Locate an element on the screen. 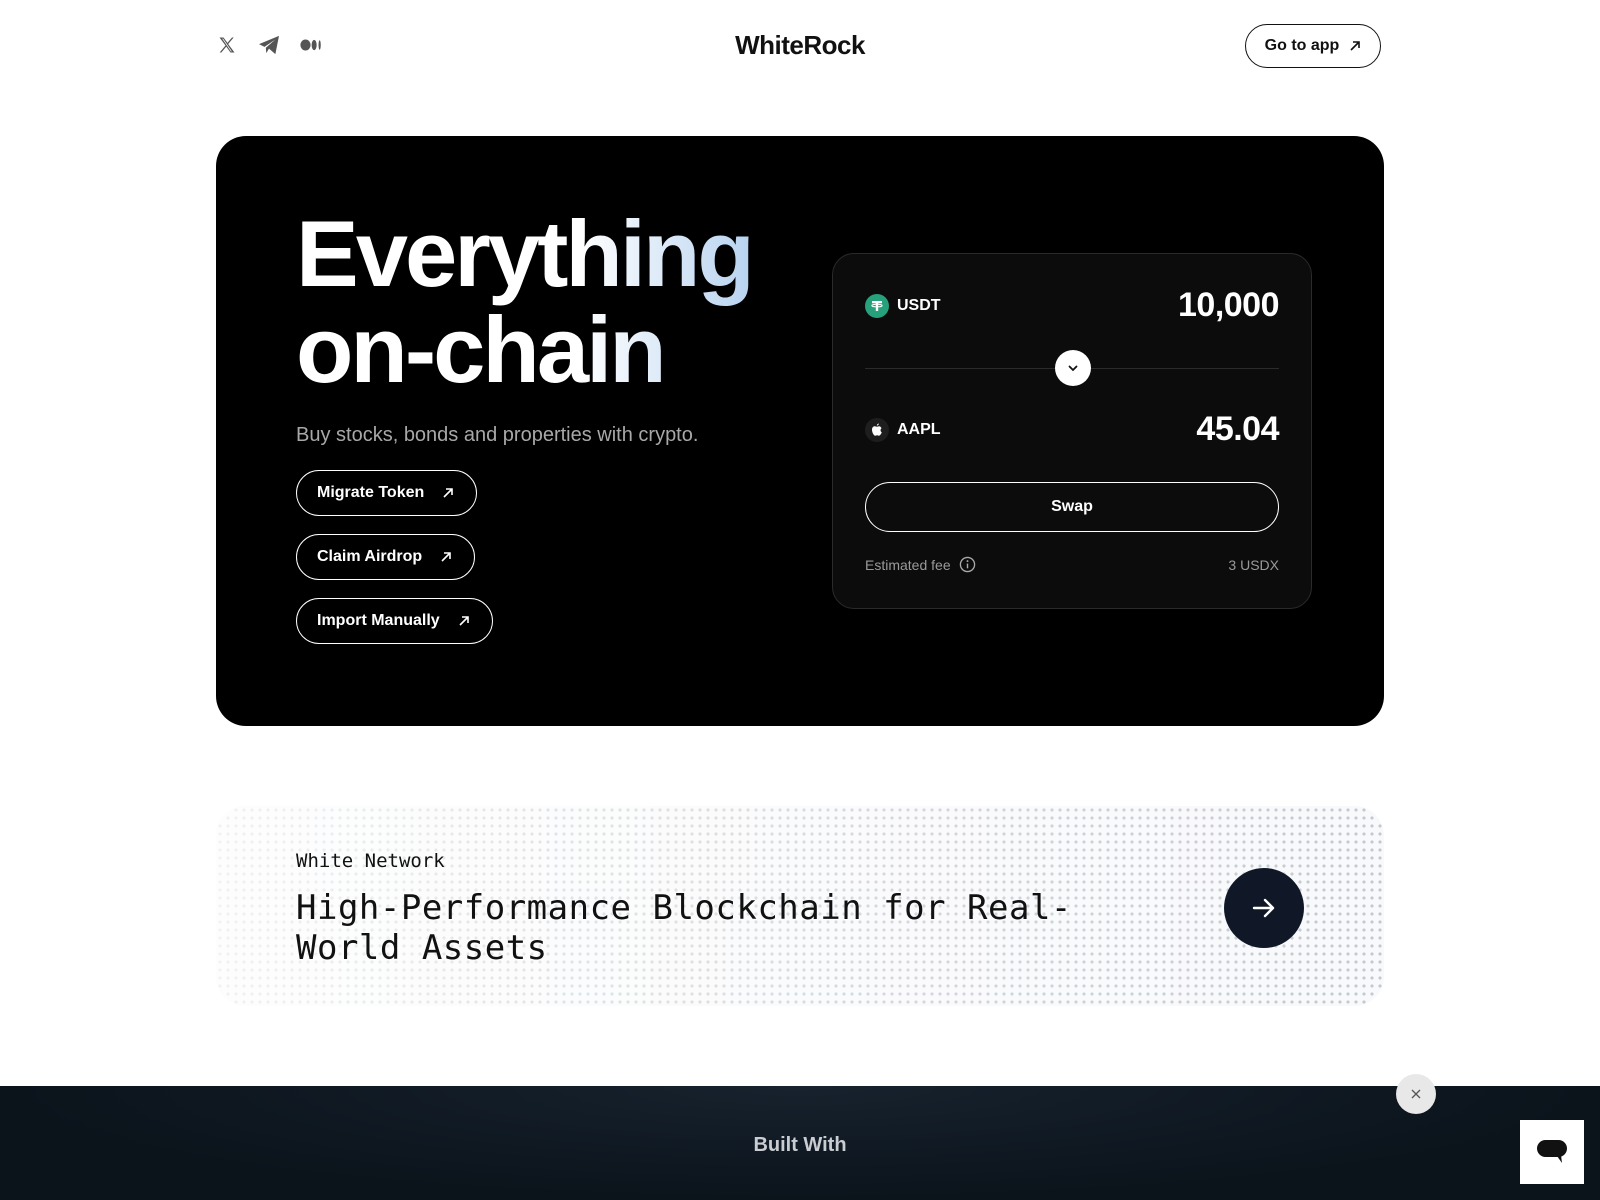 Image resolution: width=1600 pixels, height=1200 pixels. chat-widget-button is located at coordinates (1552, 1152).